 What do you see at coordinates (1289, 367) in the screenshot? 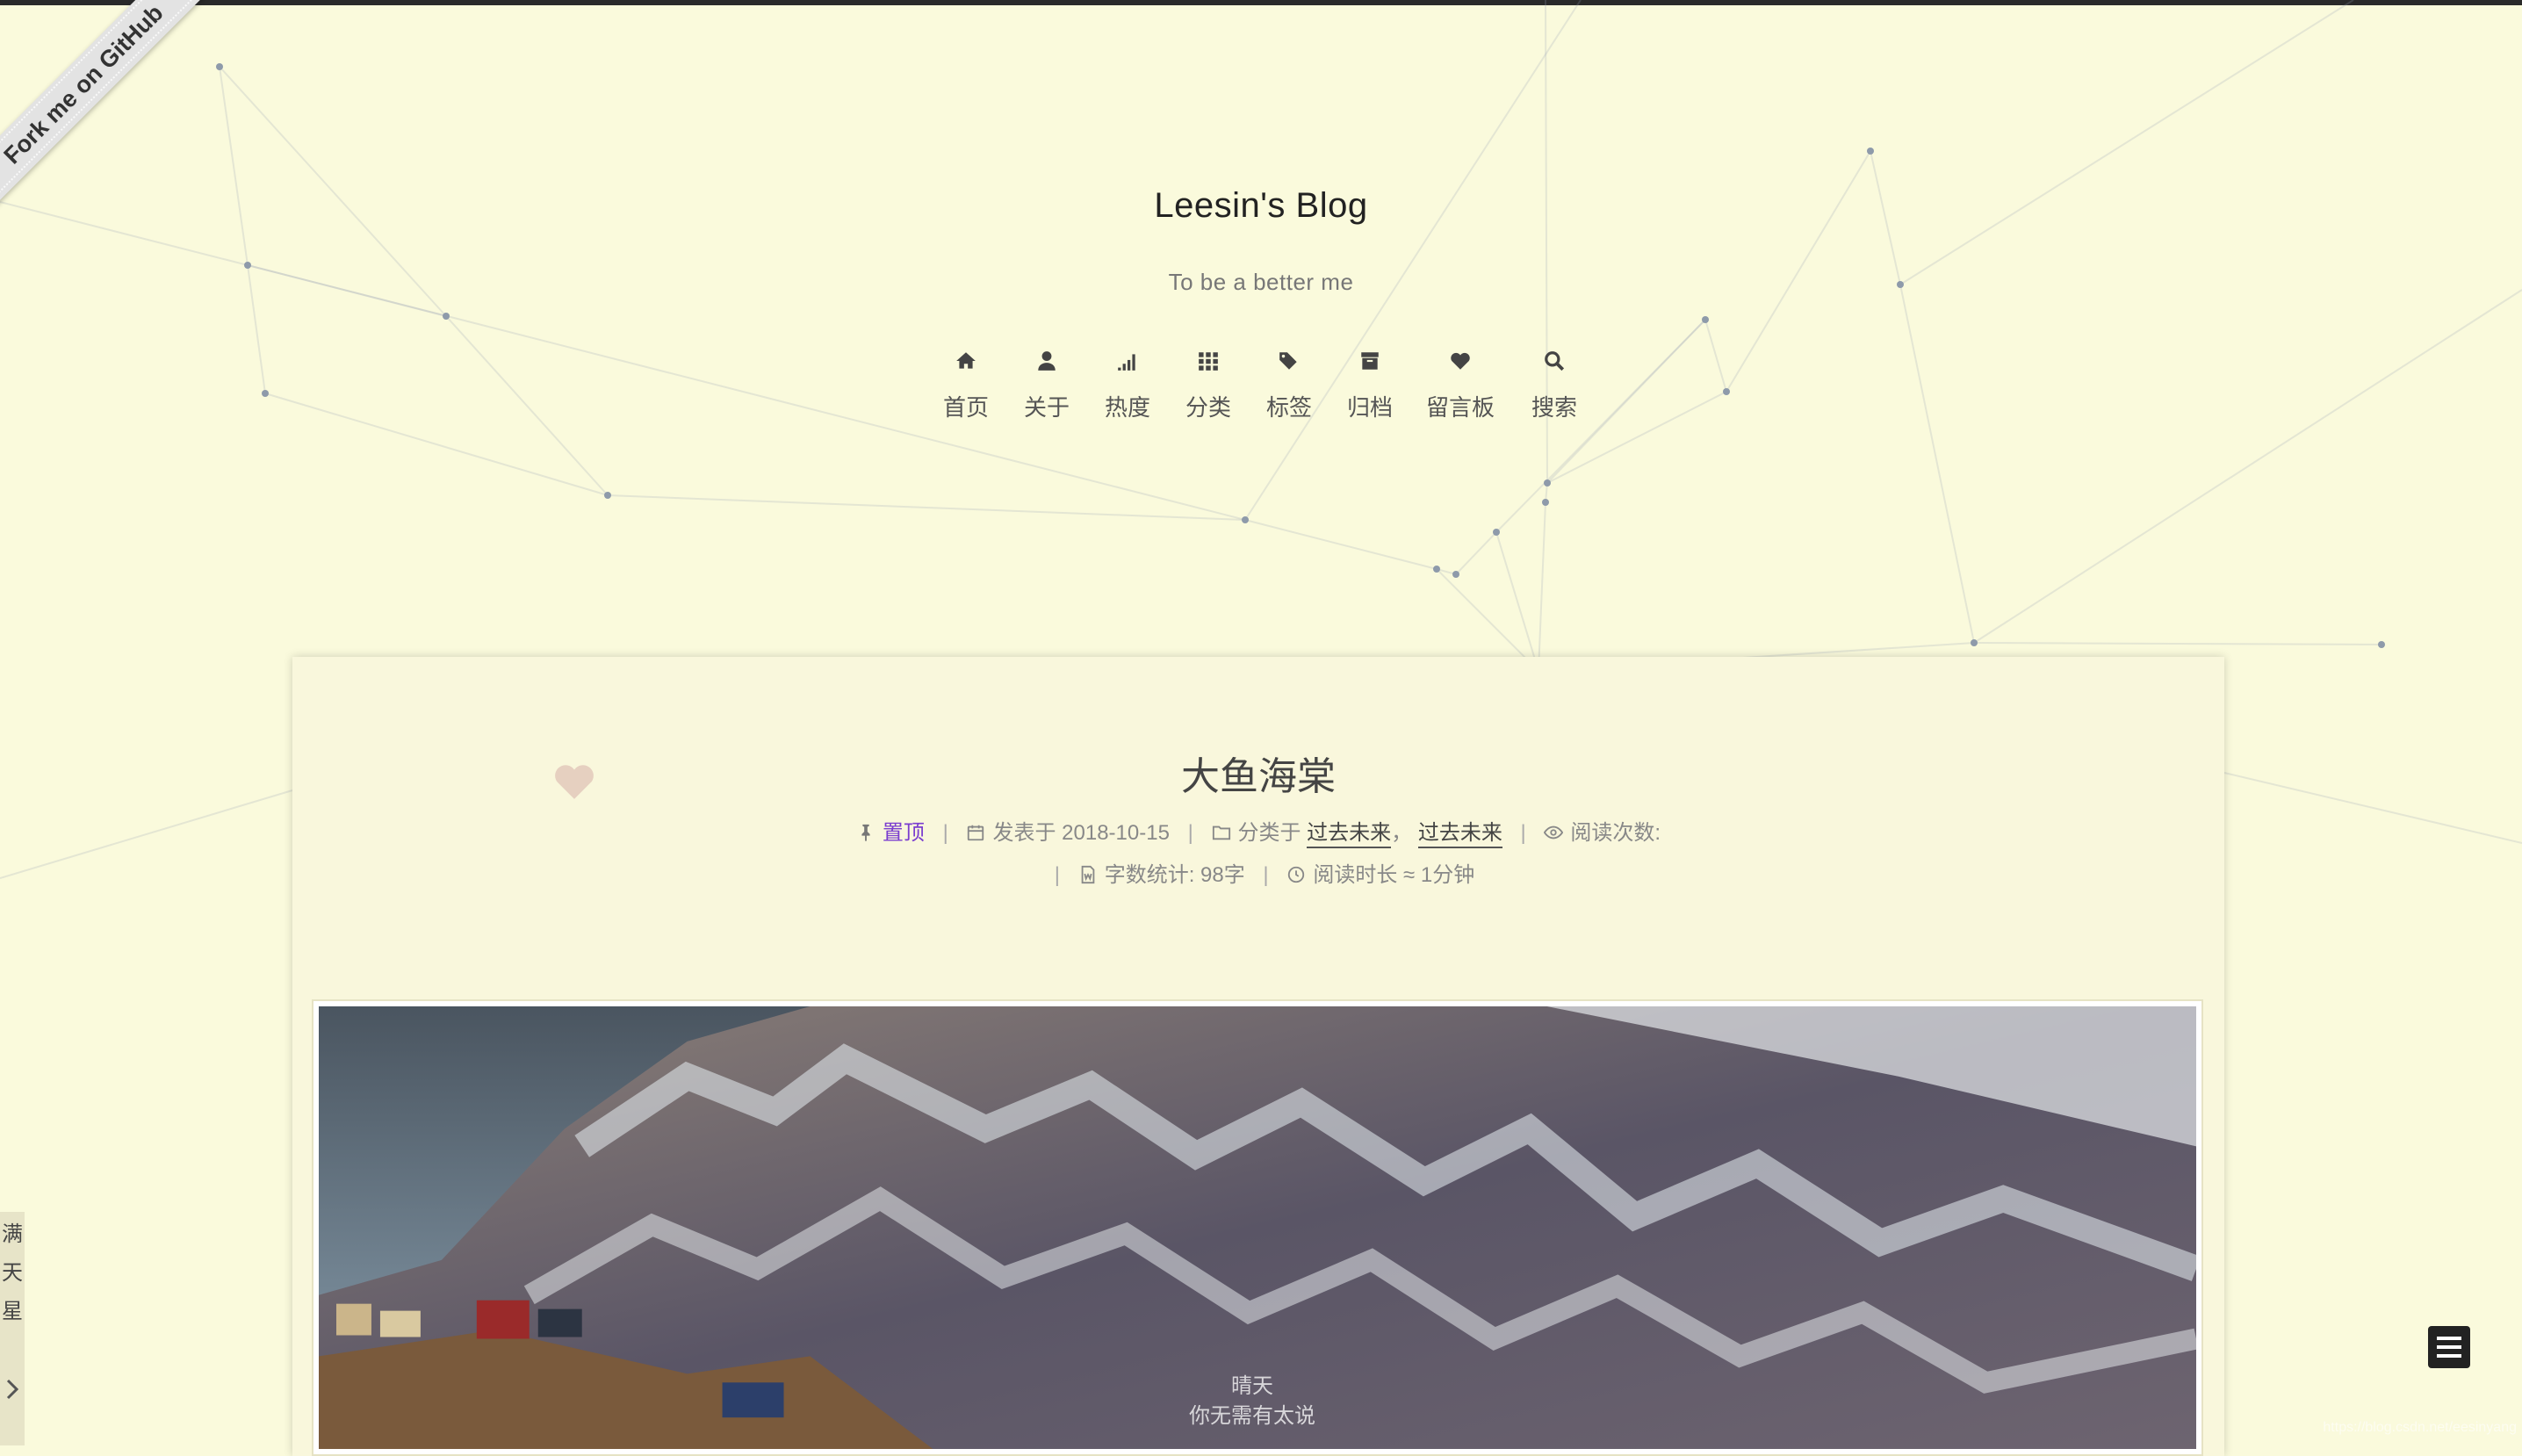
I see `tags-icon` at bounding box center [1289, 367].